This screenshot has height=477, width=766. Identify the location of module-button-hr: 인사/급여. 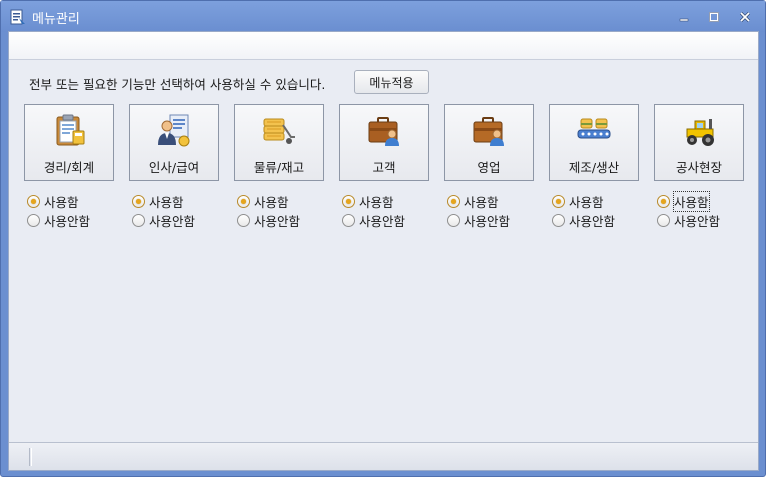
(174, 142).